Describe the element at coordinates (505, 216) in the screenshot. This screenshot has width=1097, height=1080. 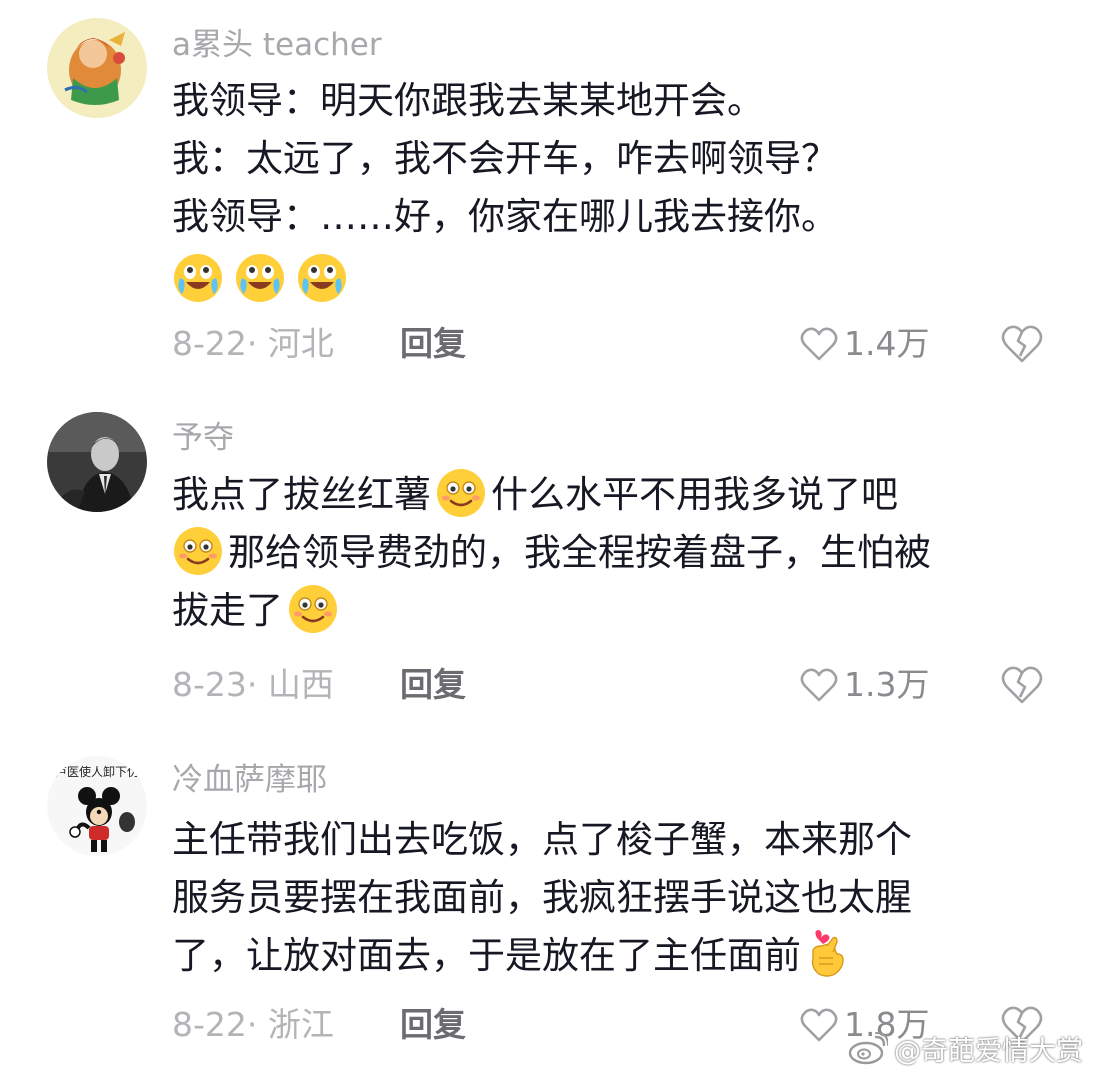
I see `comment-line: 我领导：……好，你家在哪儿我去接你。` at that location.